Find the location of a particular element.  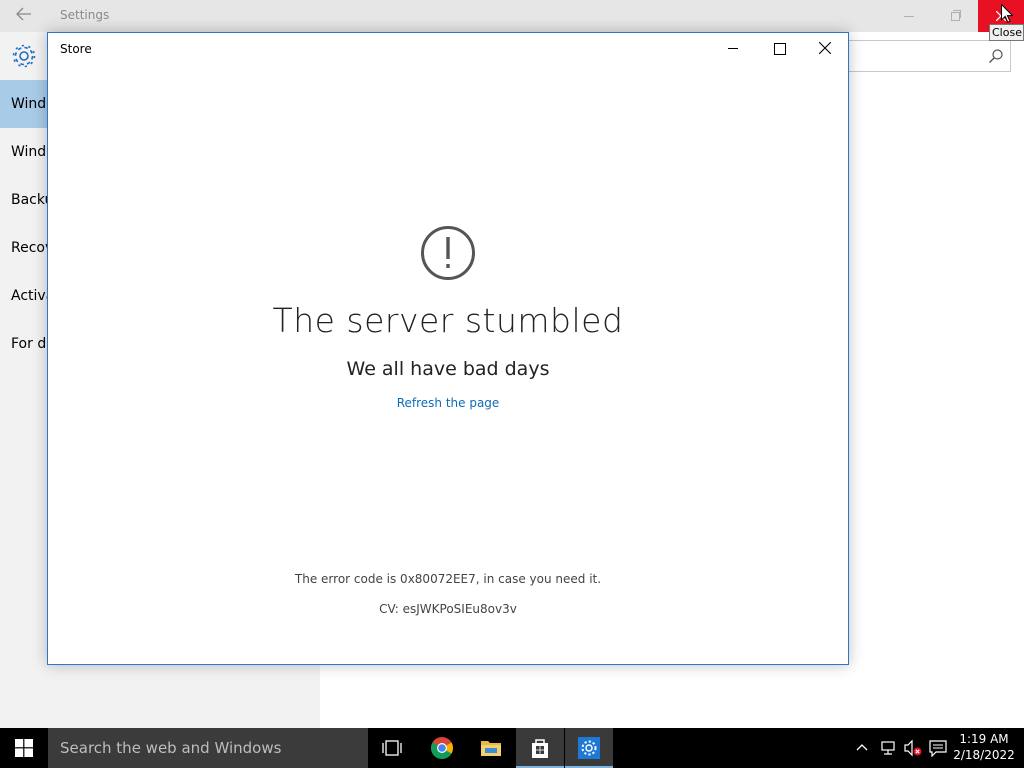

chrome-taskbar-button is located at coordinates (442, 748).